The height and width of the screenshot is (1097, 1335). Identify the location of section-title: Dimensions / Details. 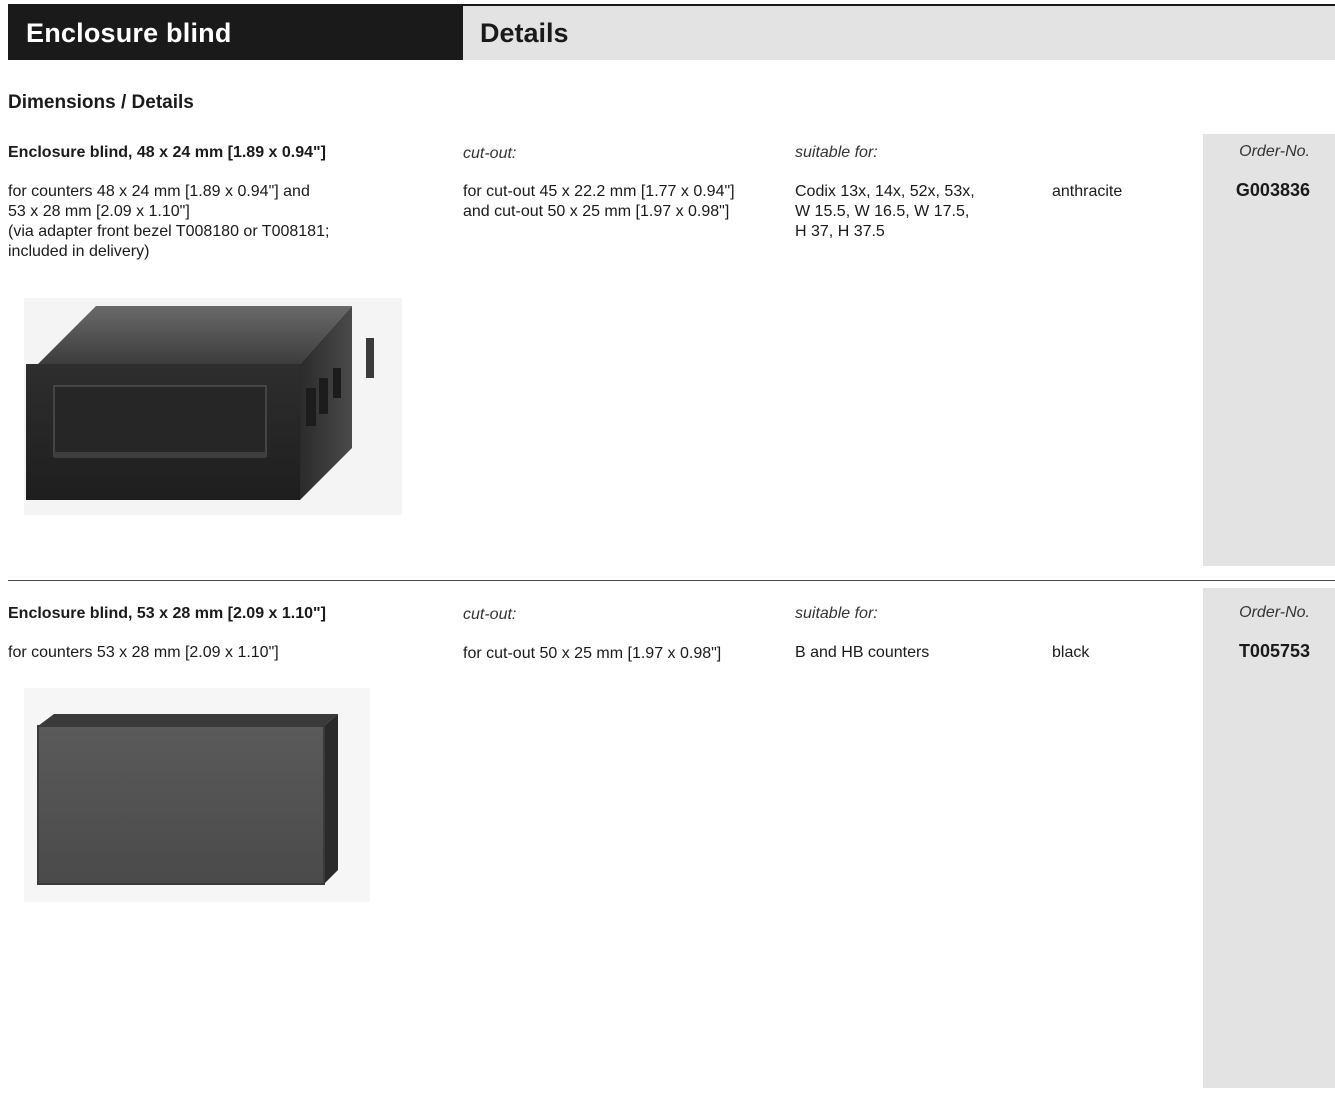
(101, 102).